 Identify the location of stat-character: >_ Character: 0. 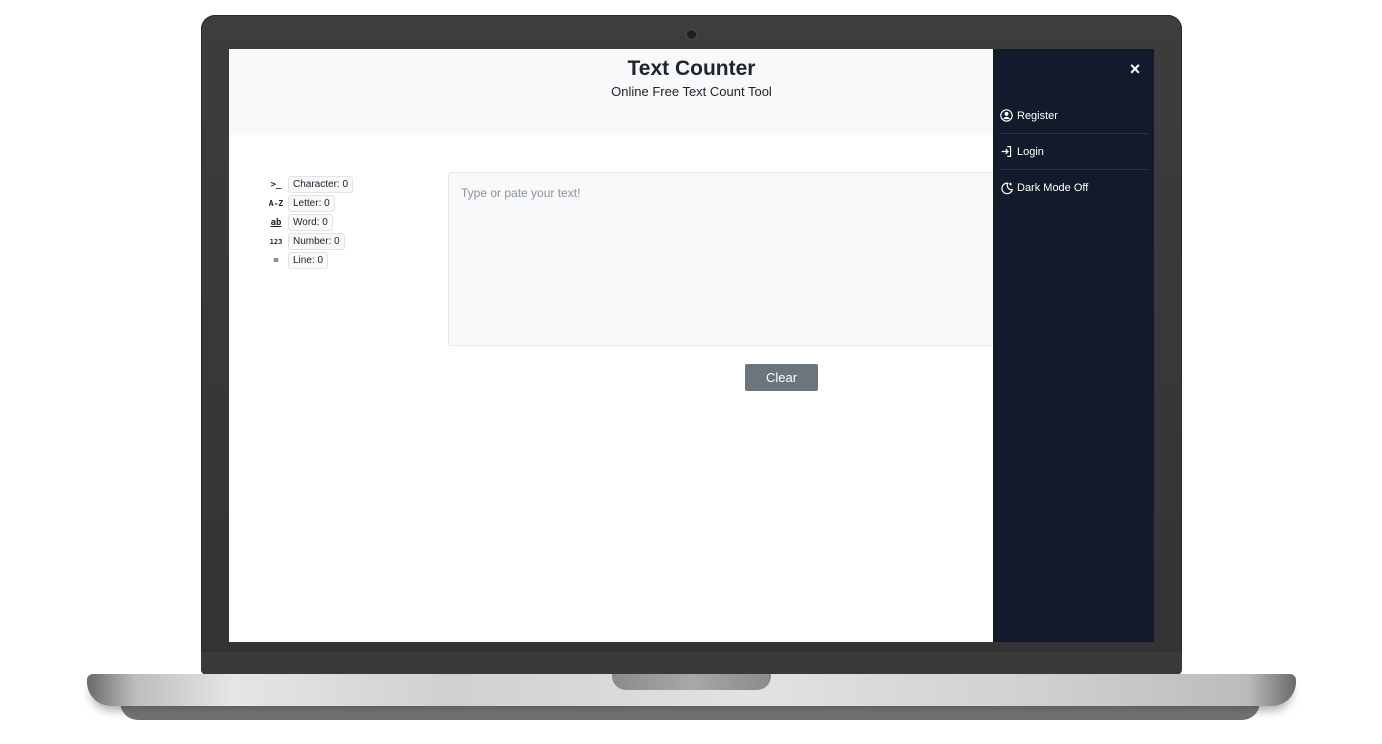
(311, 184).